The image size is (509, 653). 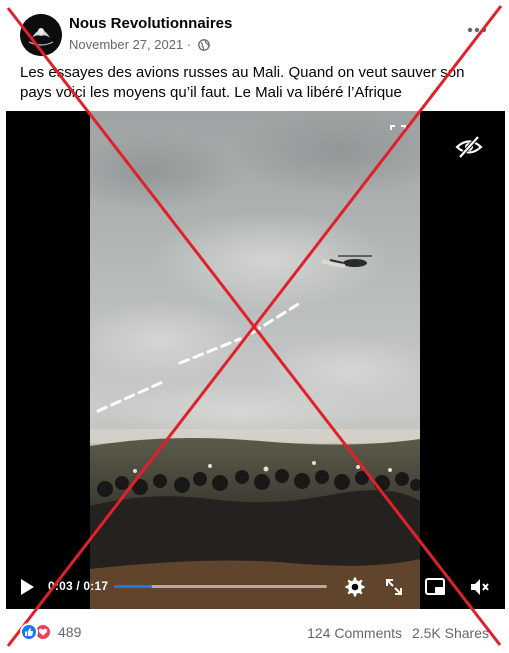 I want to click on volume-muted-icon, so click(x=479, y=587).